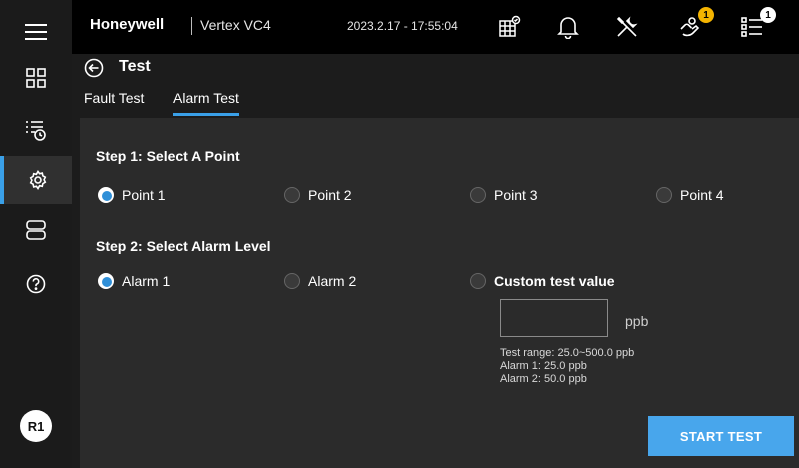 This screenshot has width=799, height=468. I want to click on radio-label: Point 3, so click(516, 195).